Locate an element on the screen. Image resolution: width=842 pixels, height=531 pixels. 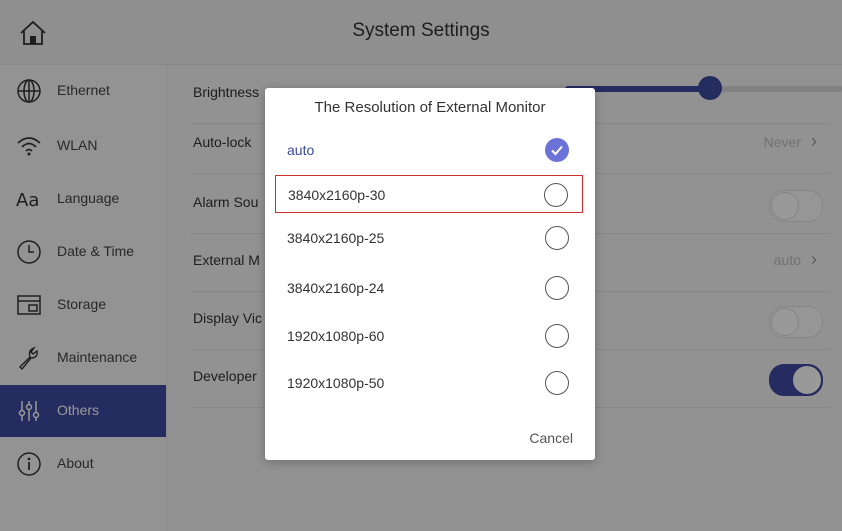
option-label: 1920x1080p-50 is located at coordinates (336, 383).